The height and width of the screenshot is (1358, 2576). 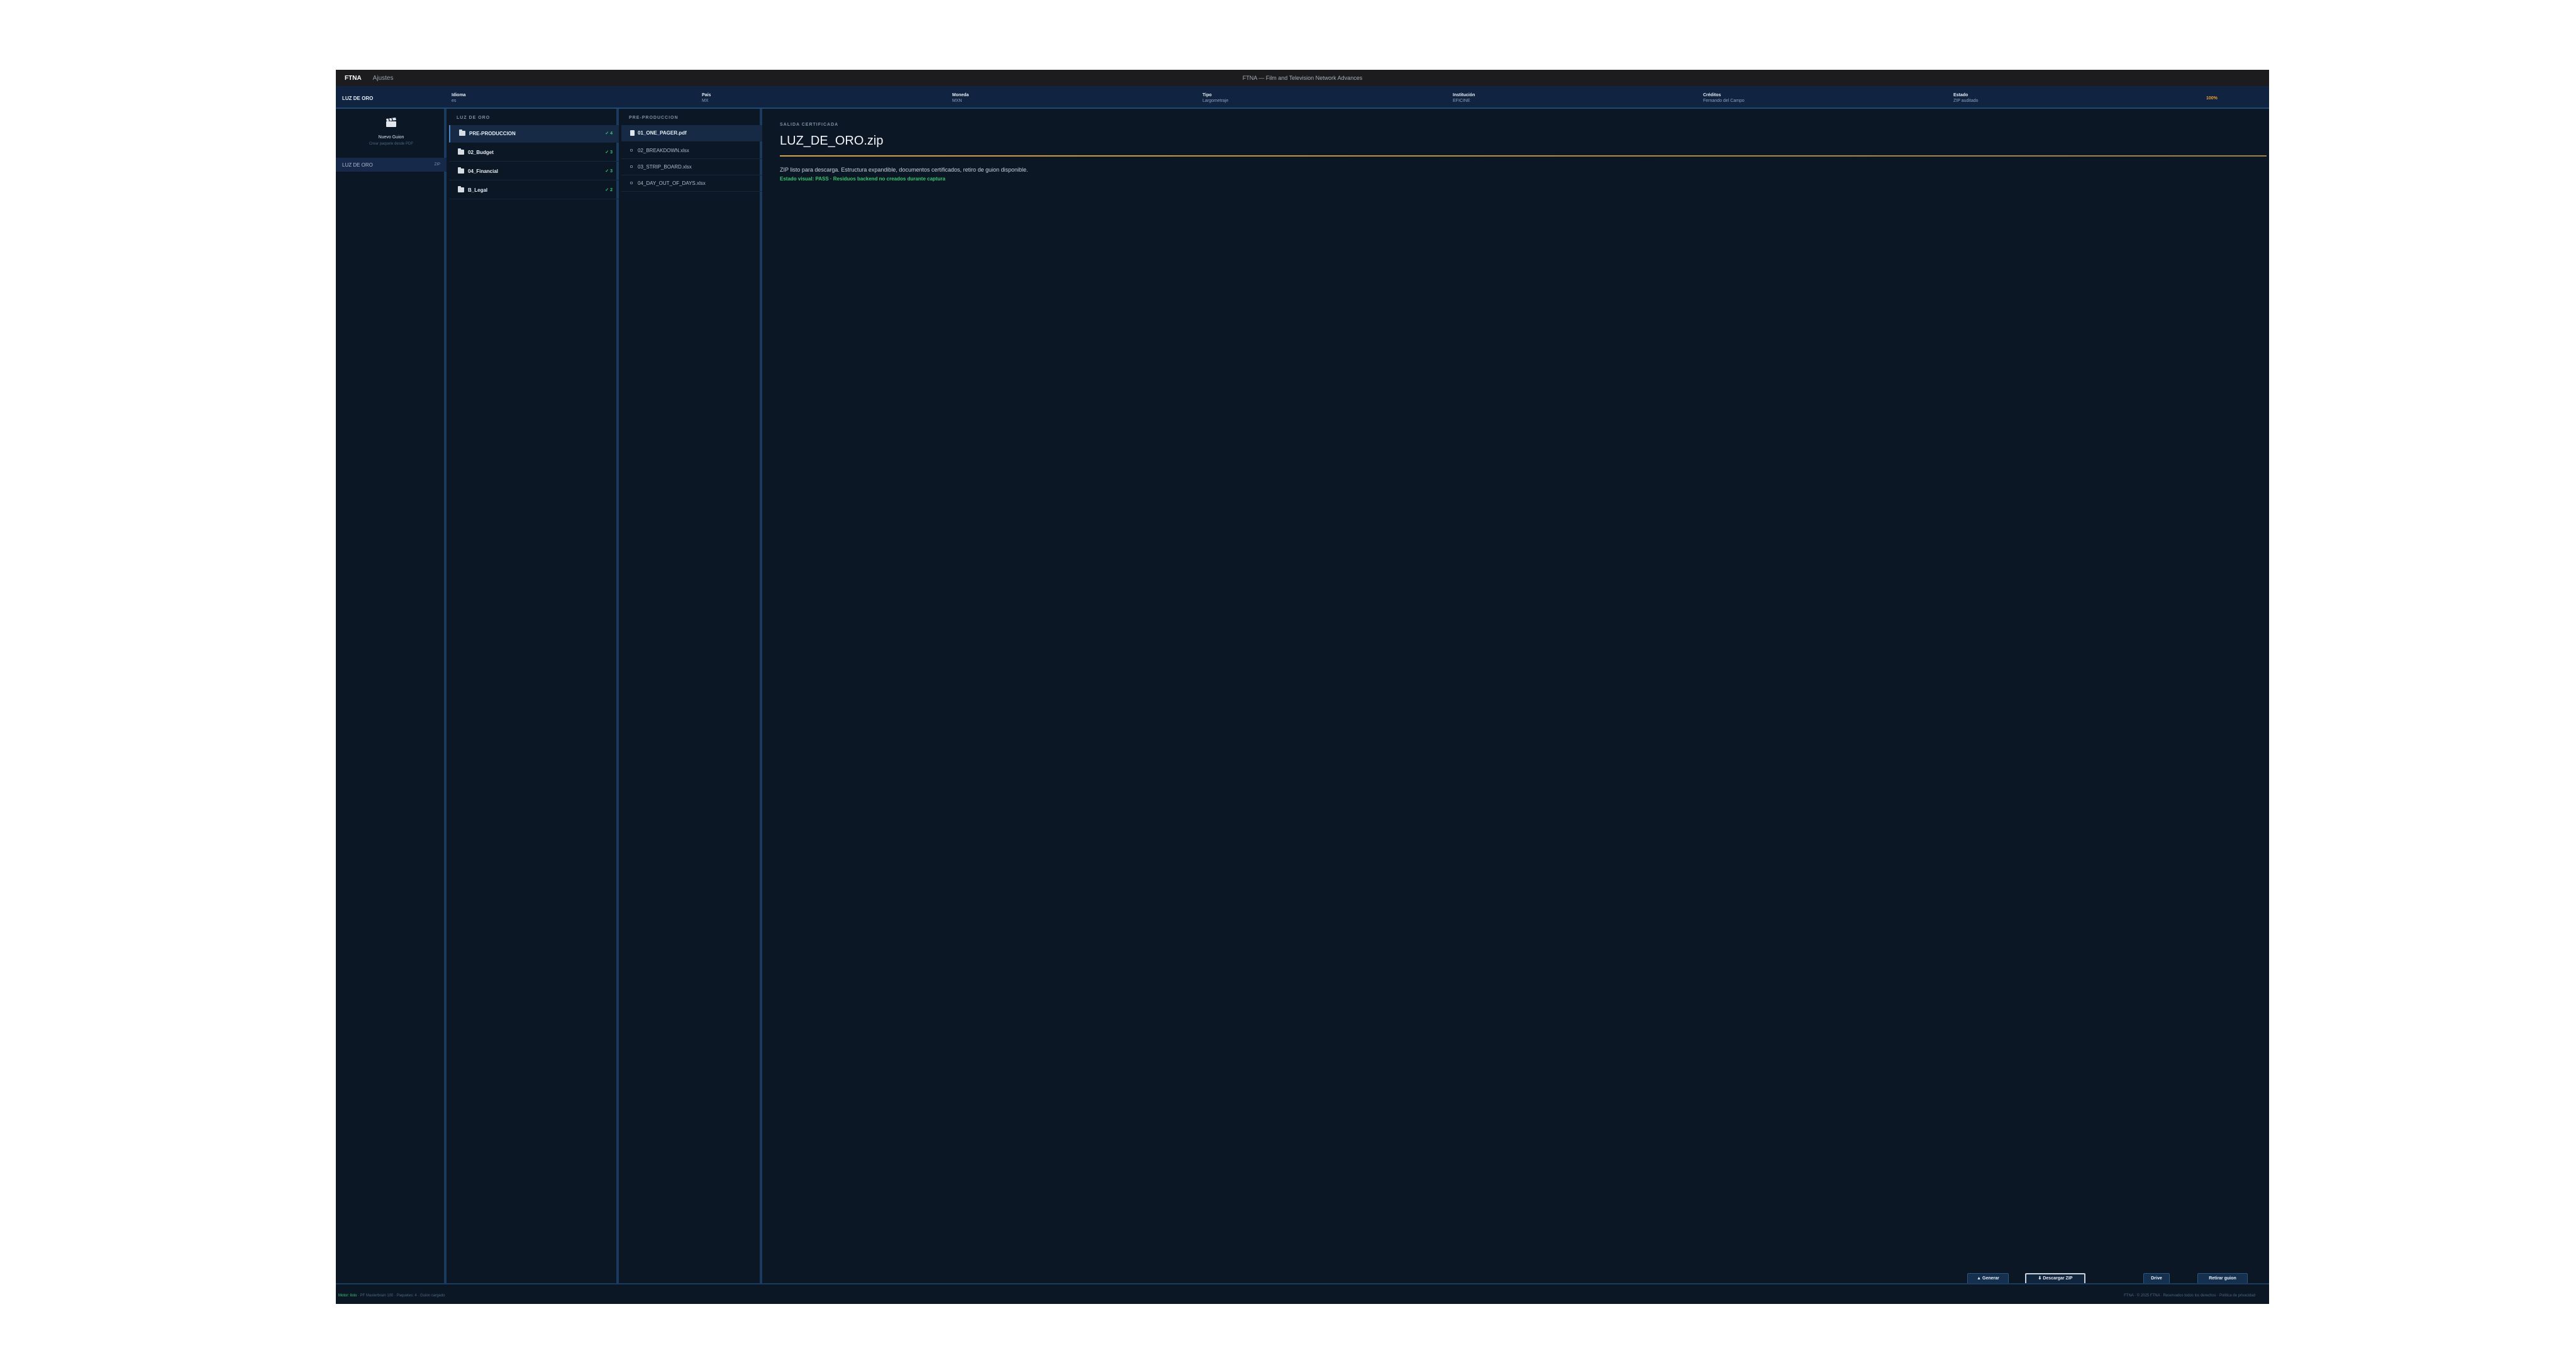 I want to click on file-name: 01_ONE_PAGER.pdf, so click(x=662, y=133).